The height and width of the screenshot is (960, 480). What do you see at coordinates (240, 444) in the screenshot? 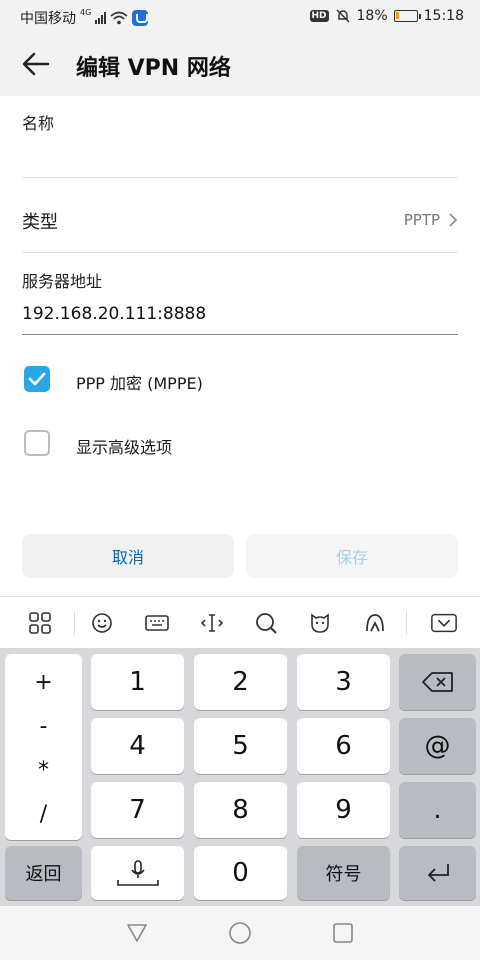
I see `advanced-options-row: 显示高级选项` at bounding box center [240, 444].